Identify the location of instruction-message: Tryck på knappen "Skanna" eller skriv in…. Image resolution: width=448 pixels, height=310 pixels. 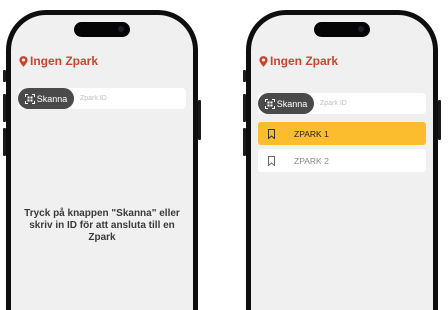
(102, 225).